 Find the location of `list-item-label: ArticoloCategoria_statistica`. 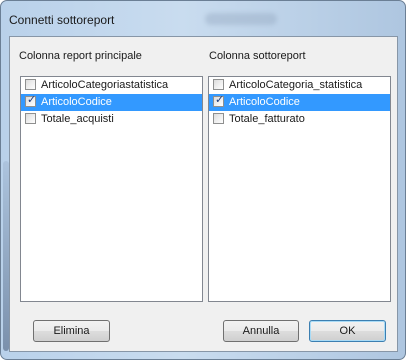

list-item-label: ArticoloCategoria_statistica is located at coordinates (296, 85).